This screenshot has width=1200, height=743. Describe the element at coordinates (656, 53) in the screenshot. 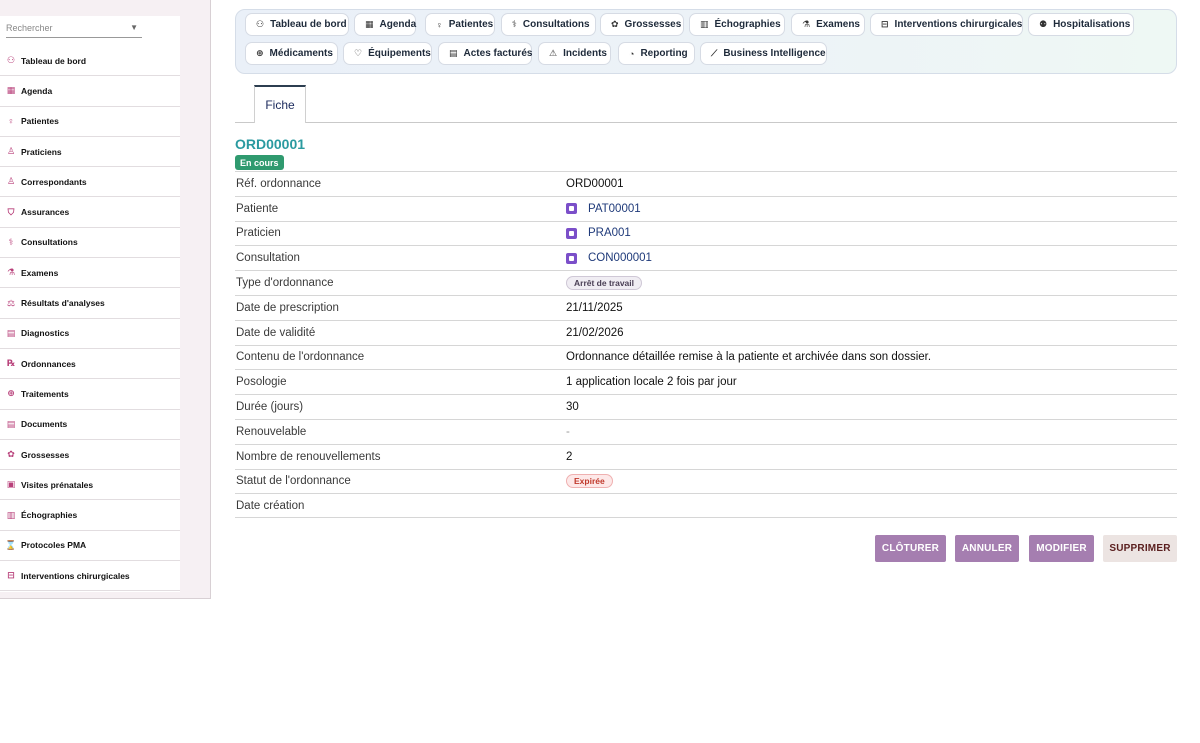

I see `nav-pie-chart: ◔ Reporting` at that location.